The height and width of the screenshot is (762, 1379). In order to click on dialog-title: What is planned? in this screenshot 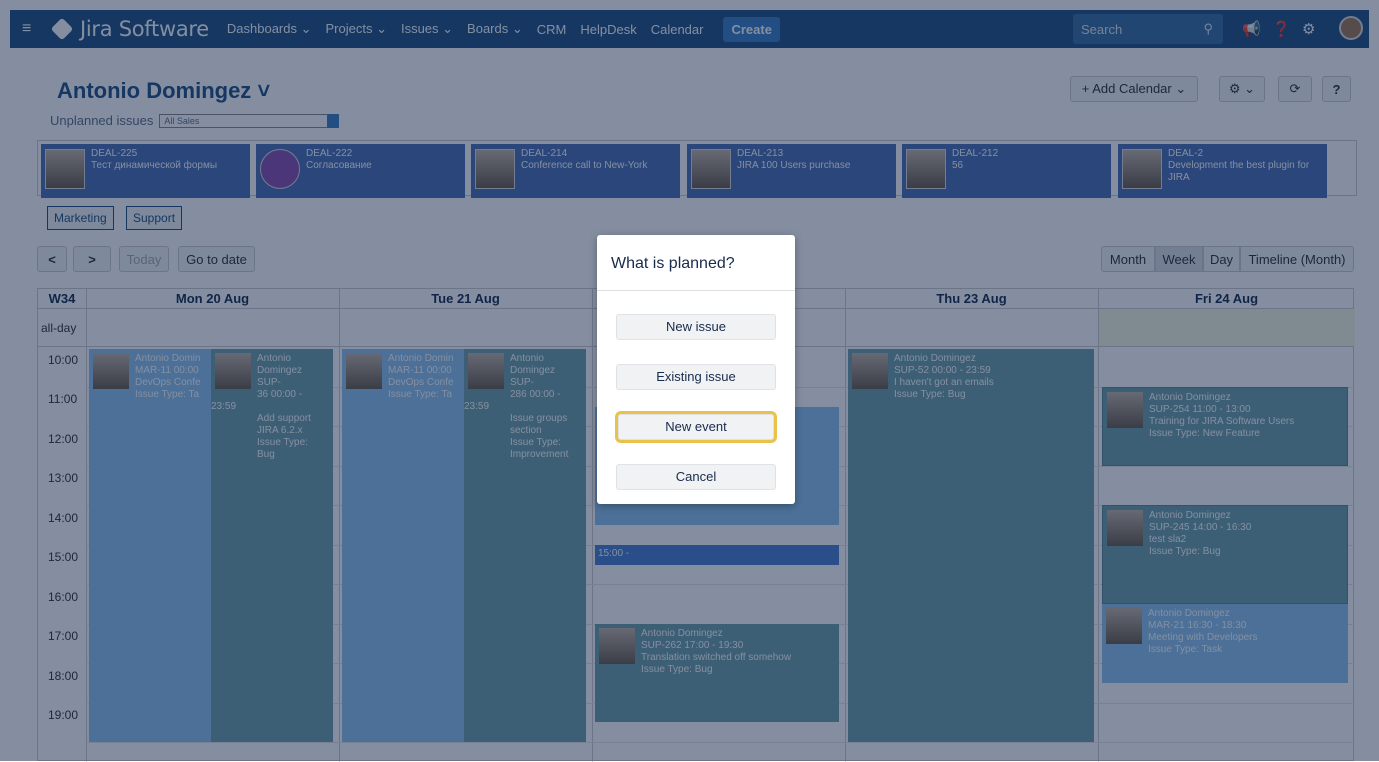, I will do `click(673, 263)`.